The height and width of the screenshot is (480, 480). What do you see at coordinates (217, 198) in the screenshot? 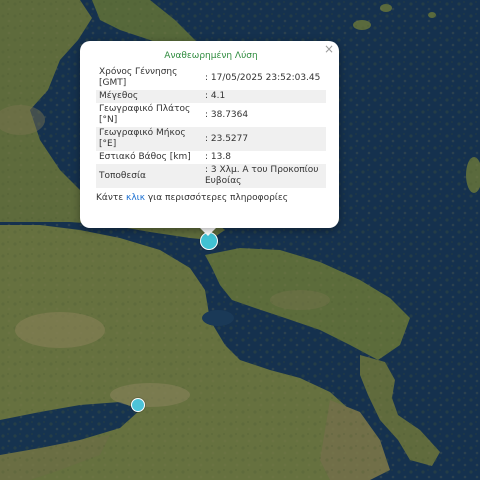
I see `more-info-suffix: για περισσότερες πληροφορίες` at bounding box center [217, 198].